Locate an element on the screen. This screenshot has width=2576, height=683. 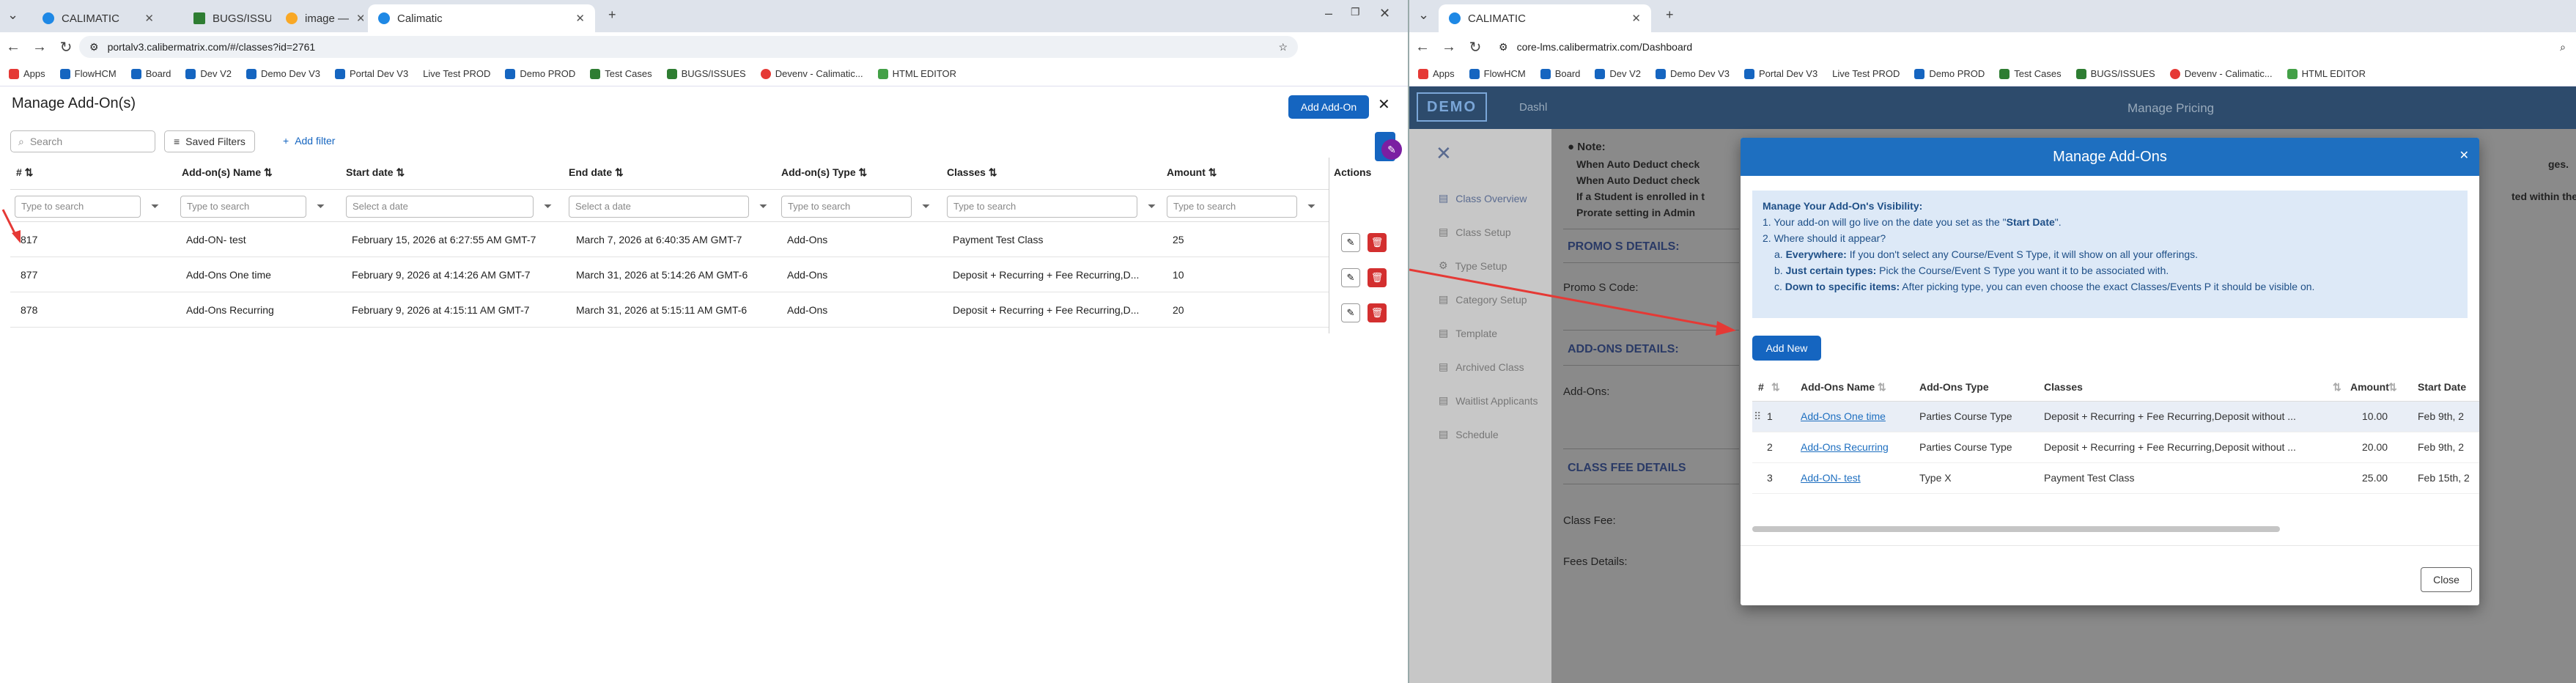
addon-name-link: Add-Ons Recurring is located at coordinates (1845, 447).